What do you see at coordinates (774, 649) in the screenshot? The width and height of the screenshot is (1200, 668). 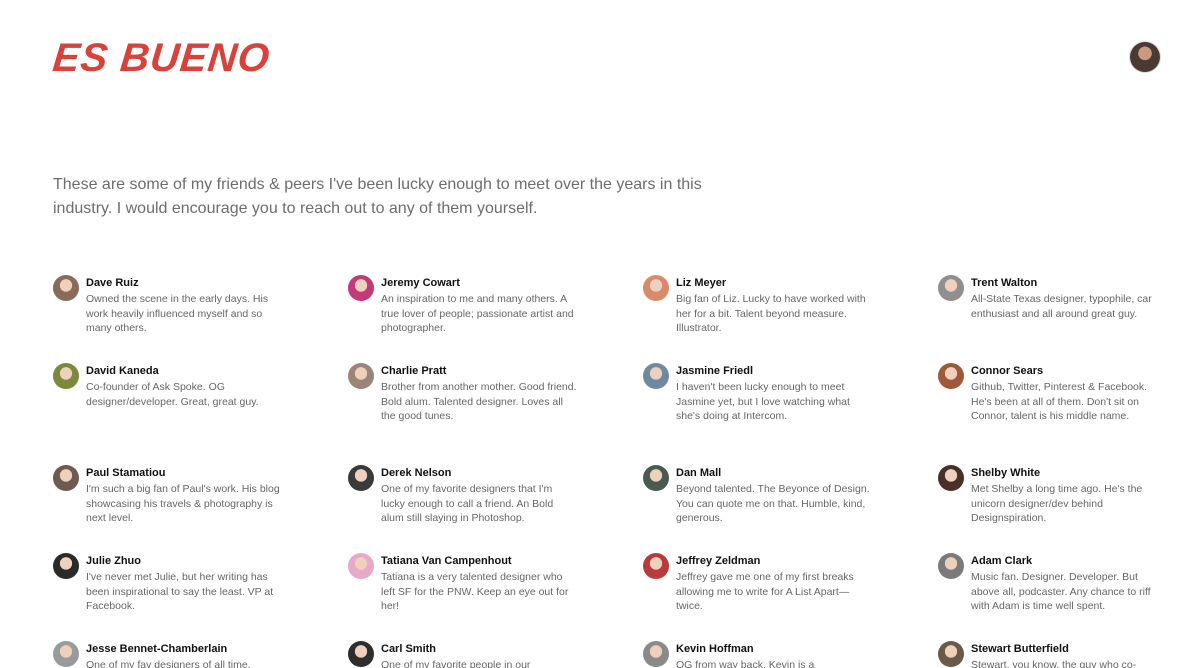 I see `person-name: Kevin Hoffman` at bounding box center [774, 649].